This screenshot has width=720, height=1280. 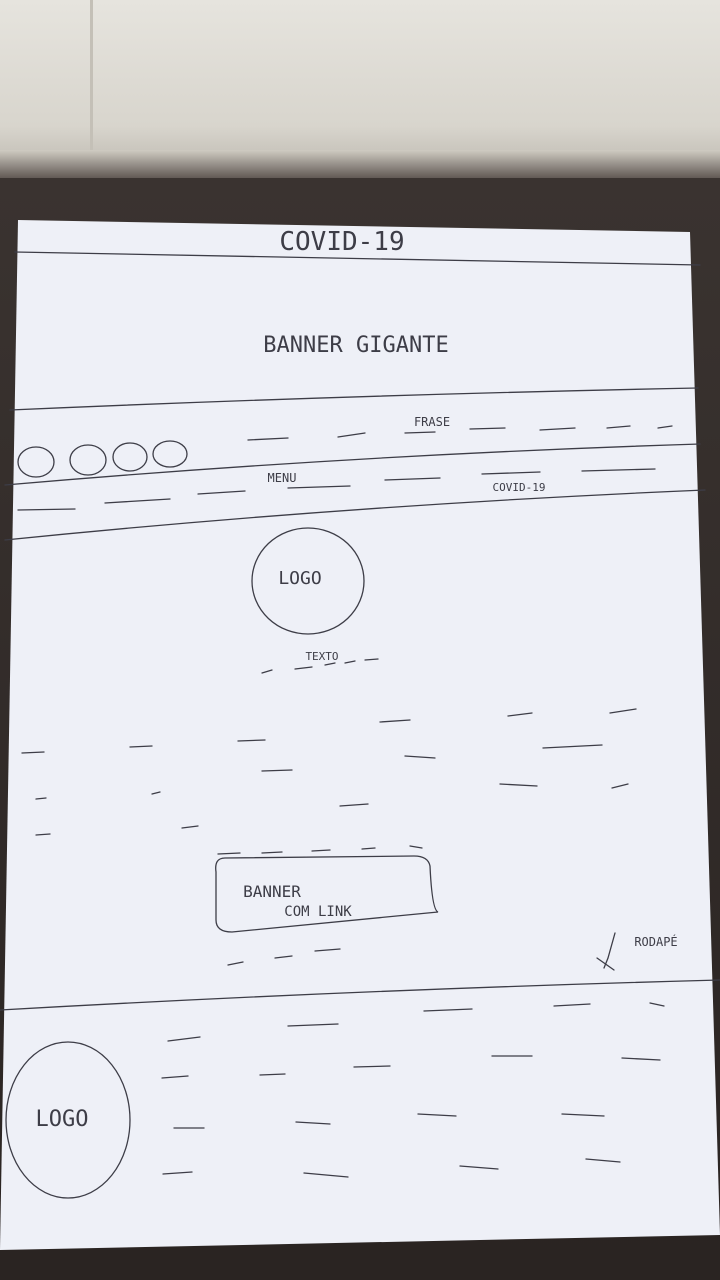 What do you see at coordinates (355, 345) in the screenshot?
I see `giant-banner-label: BANNER GIGANTE` at bounding box center [355, 345].